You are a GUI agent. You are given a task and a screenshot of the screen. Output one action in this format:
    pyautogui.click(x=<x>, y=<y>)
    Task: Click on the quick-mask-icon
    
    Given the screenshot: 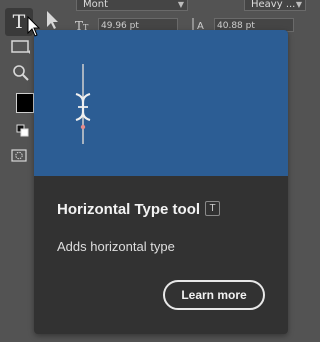 What is the action you would take?
    pyautogui.click(x=19, y=155)
    